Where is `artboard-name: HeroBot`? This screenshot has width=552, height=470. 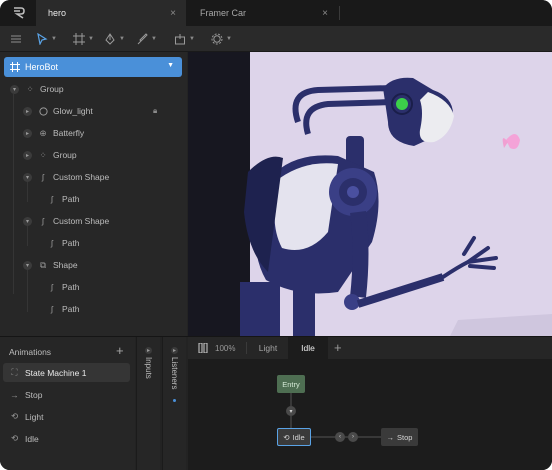
artboard-name: HeroBot is located at coordinates (42, 67).